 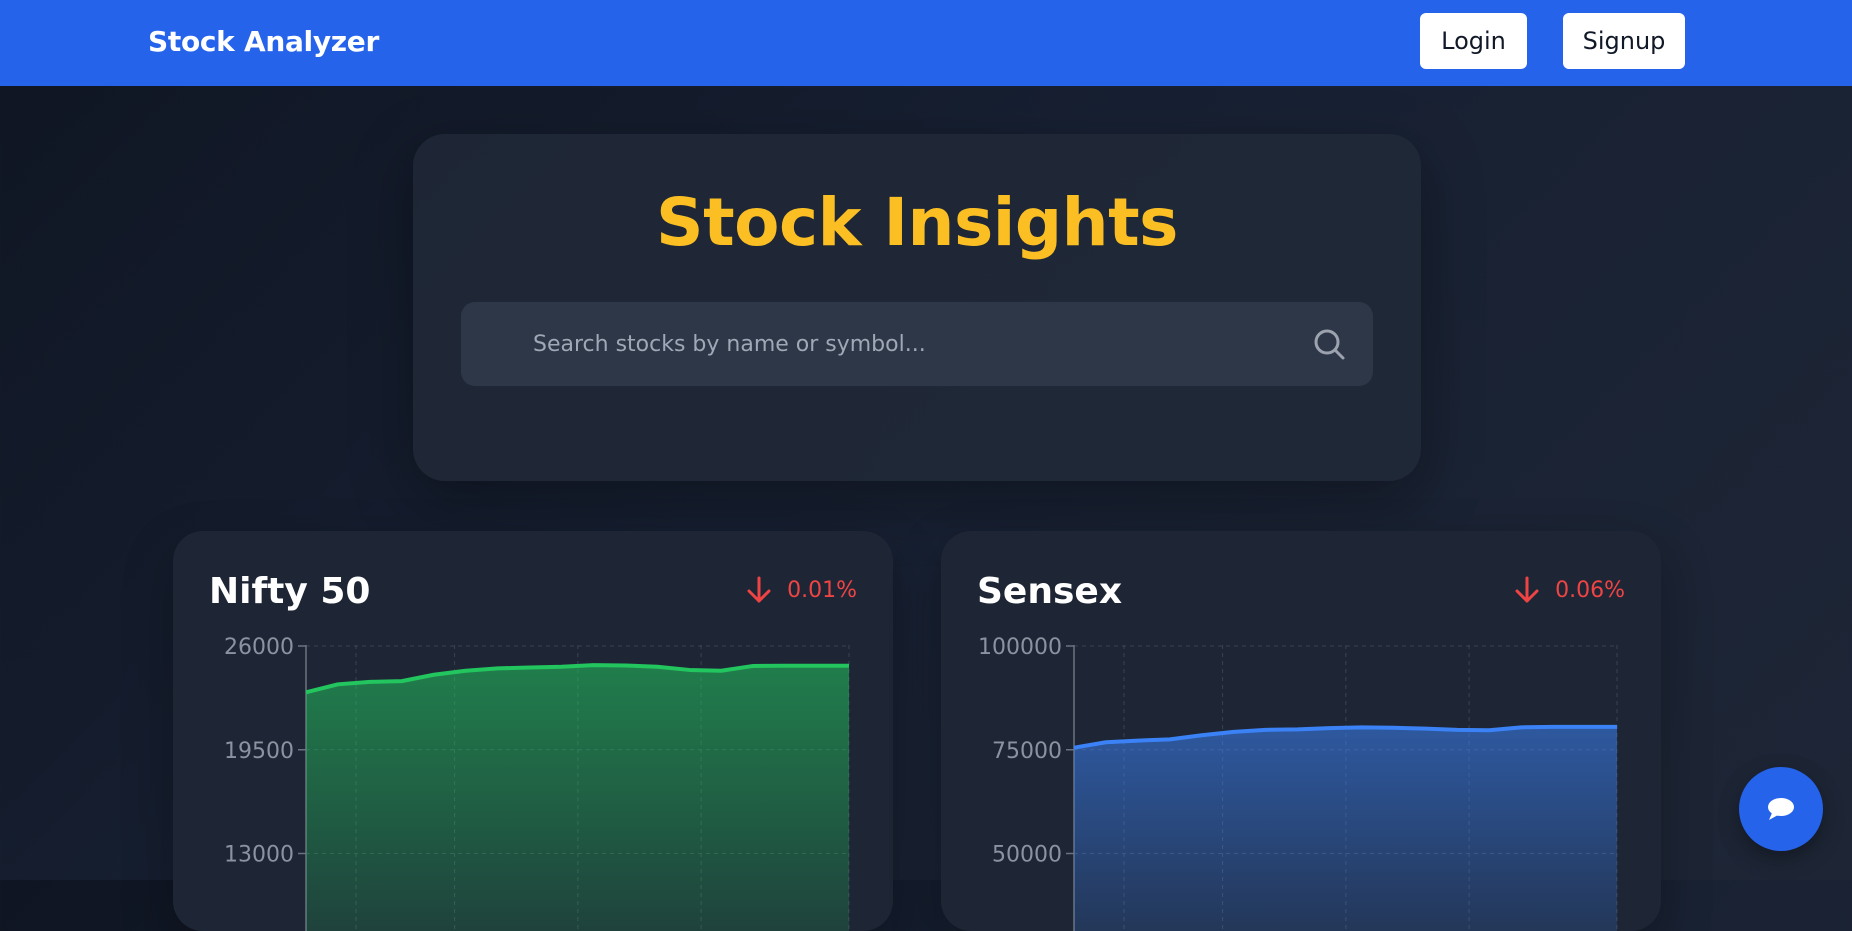 What do you see at coordinates (1624, 41) in the screenshot?
I see `signup-button: Signup` at bounding box center [1624, 41].